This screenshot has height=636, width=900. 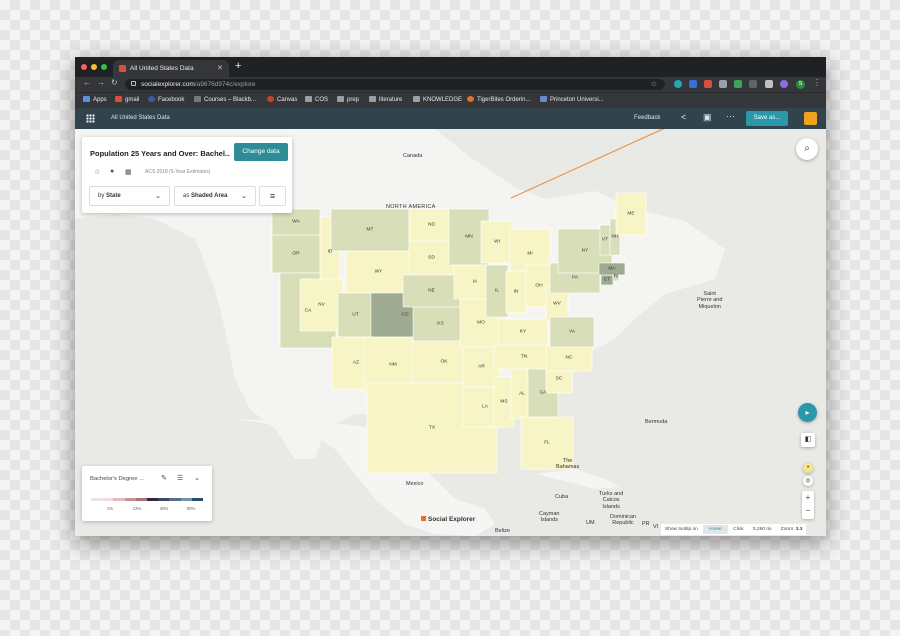 I want to click on tab-close-icon: ✕, so click(x=220, y=68).